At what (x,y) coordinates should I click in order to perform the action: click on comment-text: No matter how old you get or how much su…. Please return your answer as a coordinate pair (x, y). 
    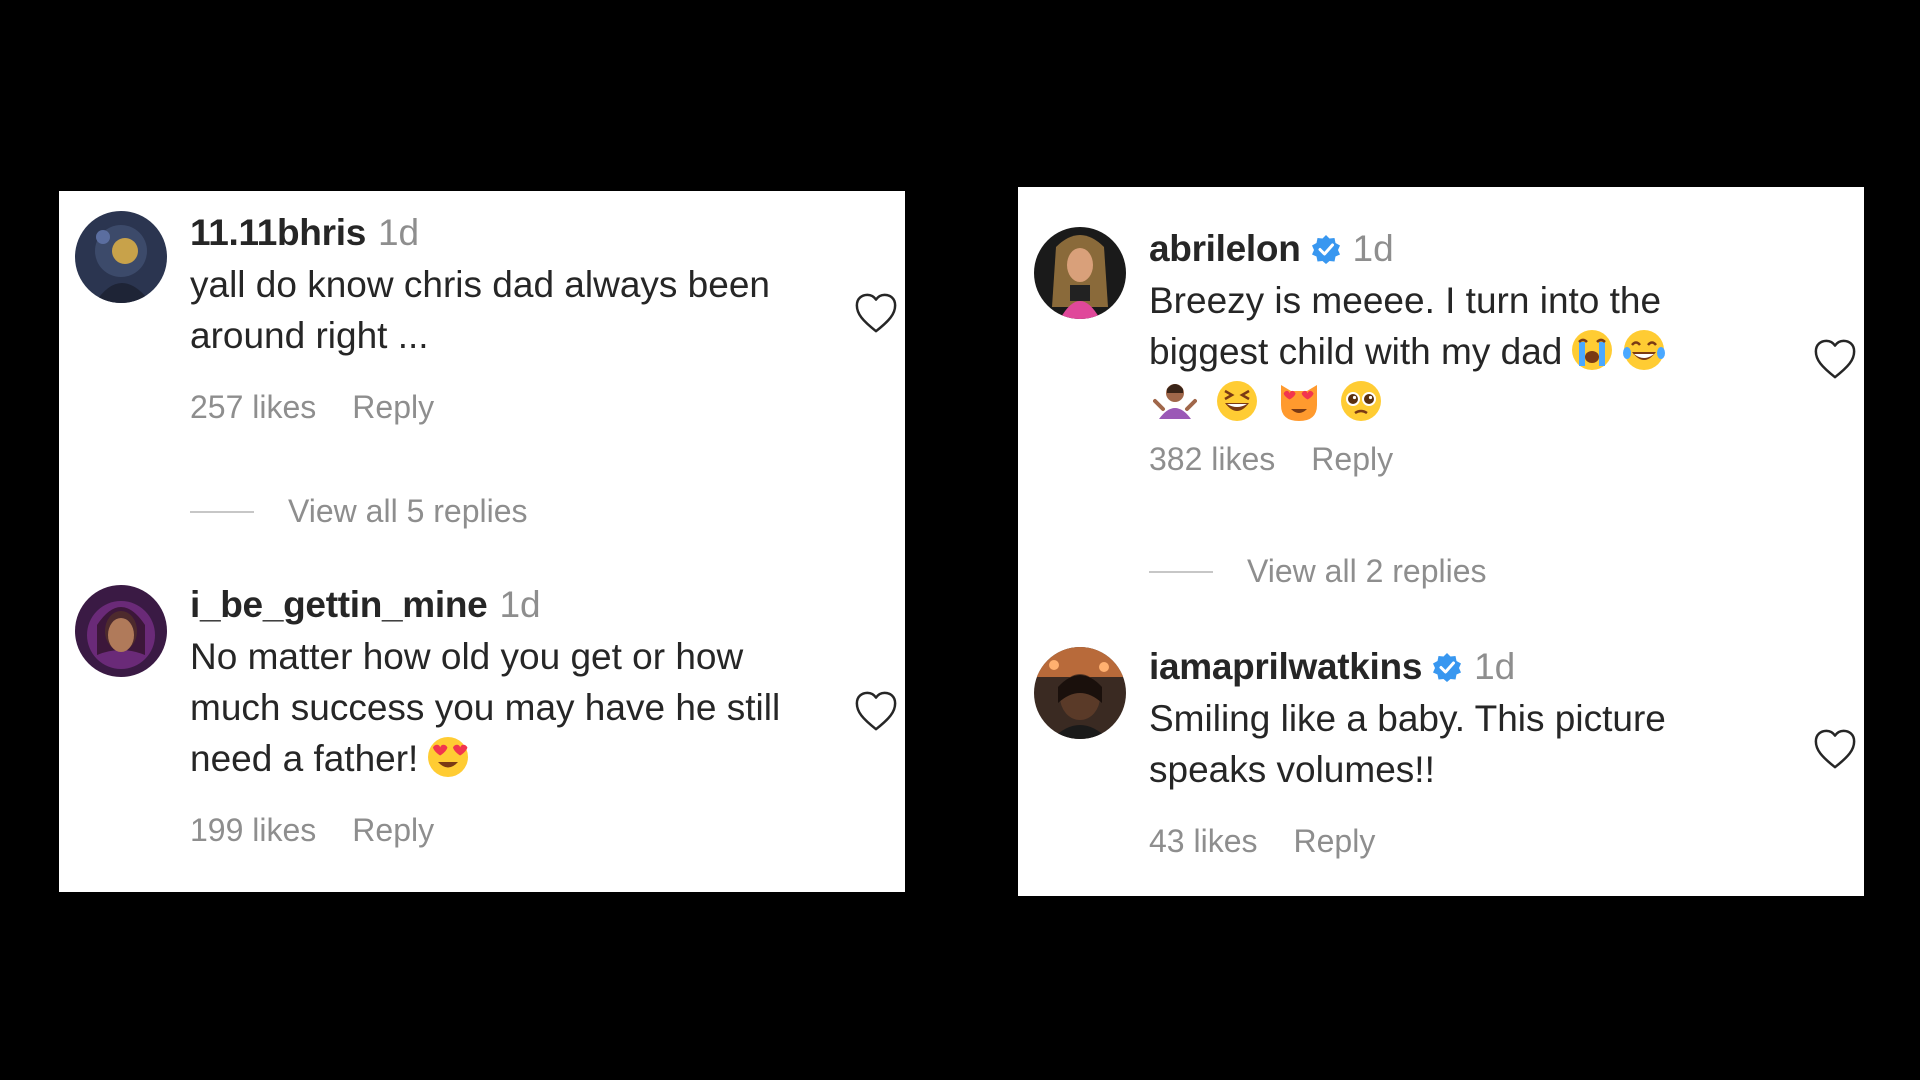
    Looking at the image, I should click on (485, 707).